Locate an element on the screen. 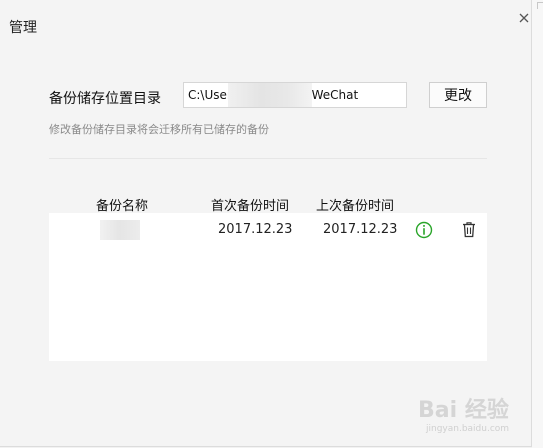 The image size is (543, 448). column-header-first-backup: 首次备份时间 is located at coordinates (250, 206).